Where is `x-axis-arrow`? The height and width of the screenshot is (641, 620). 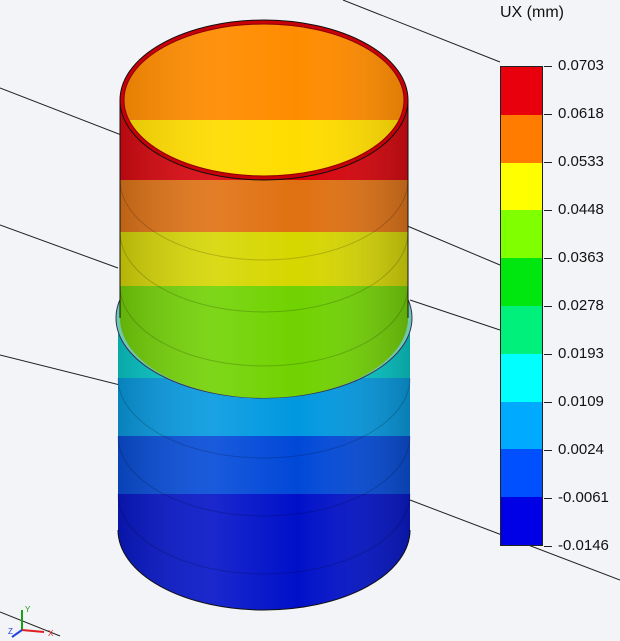 x-axis-arrow is located at coordinates (33, 631).